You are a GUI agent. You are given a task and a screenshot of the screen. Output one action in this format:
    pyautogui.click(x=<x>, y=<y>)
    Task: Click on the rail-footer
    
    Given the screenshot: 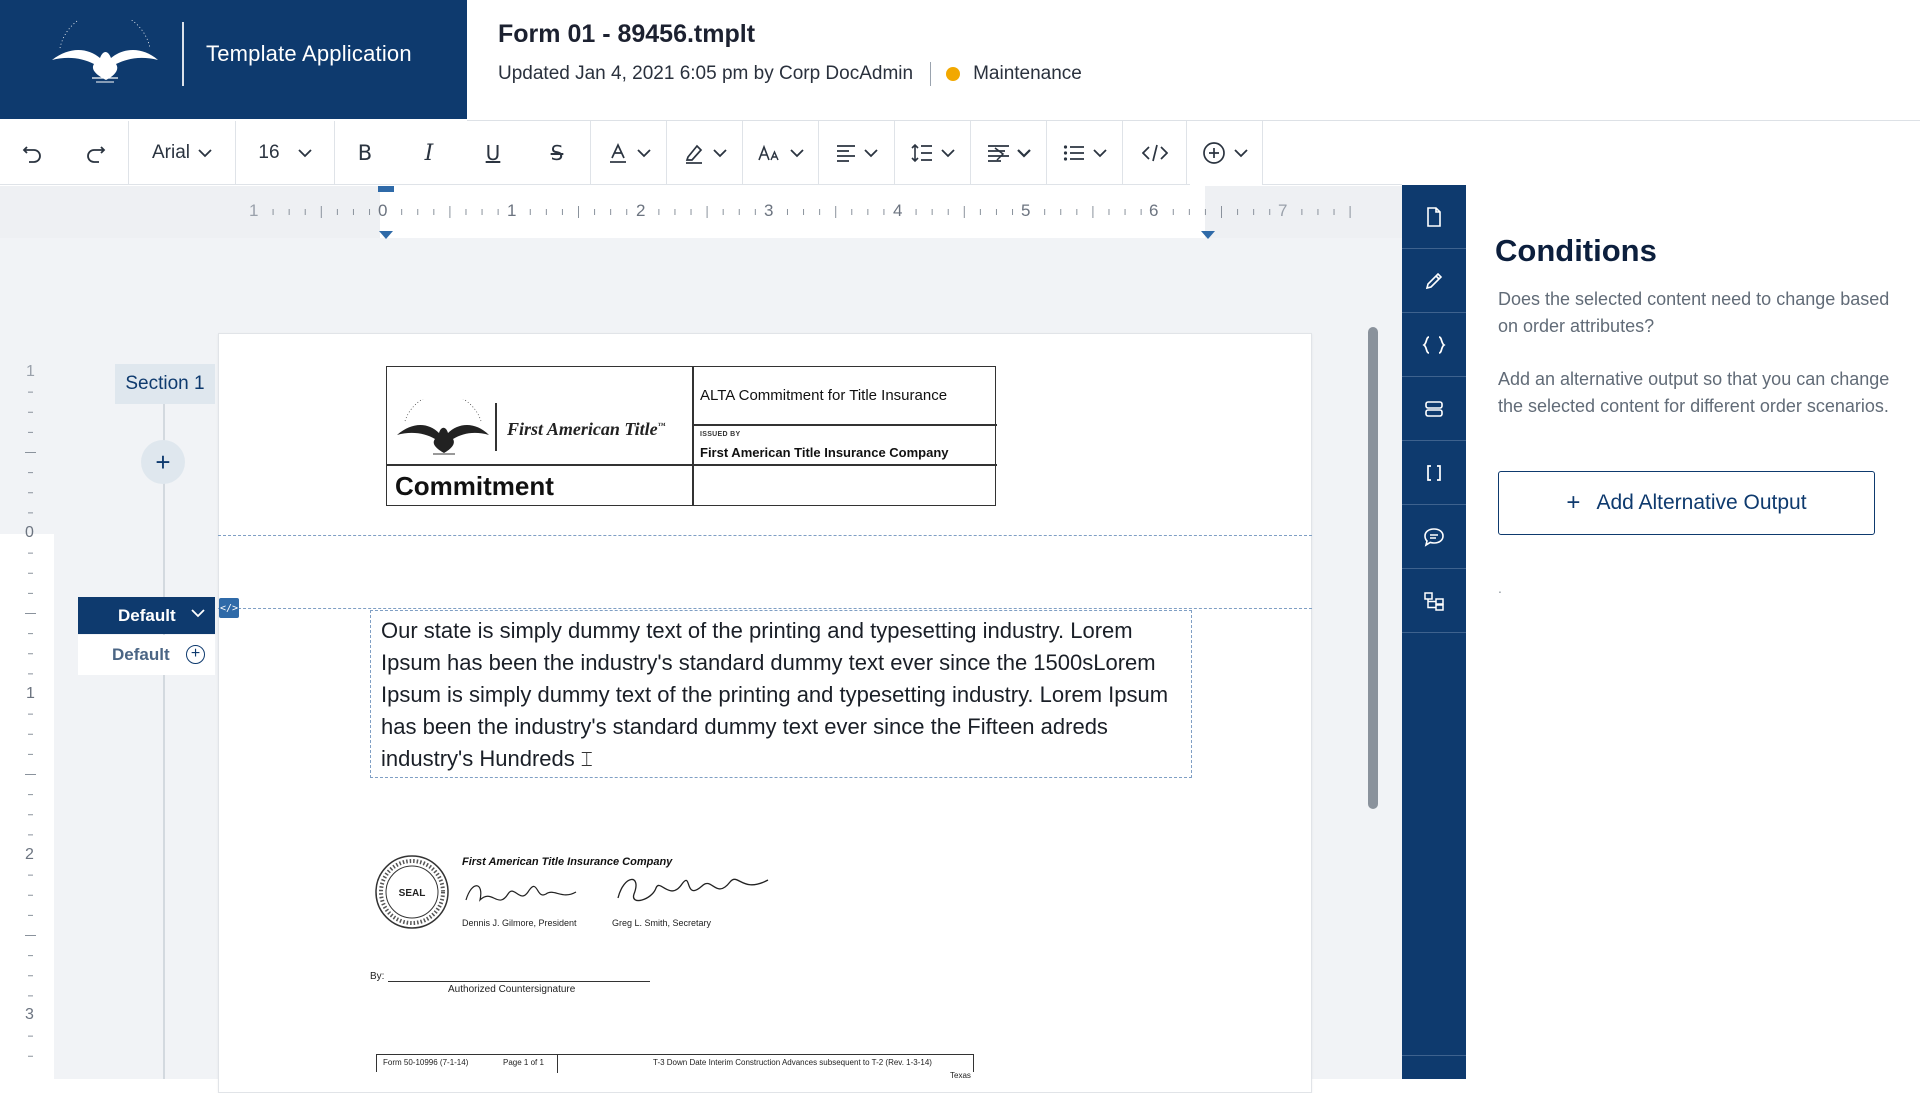 What is the action you would take?
    pyautogui.click(x=1434, y=1067)
    